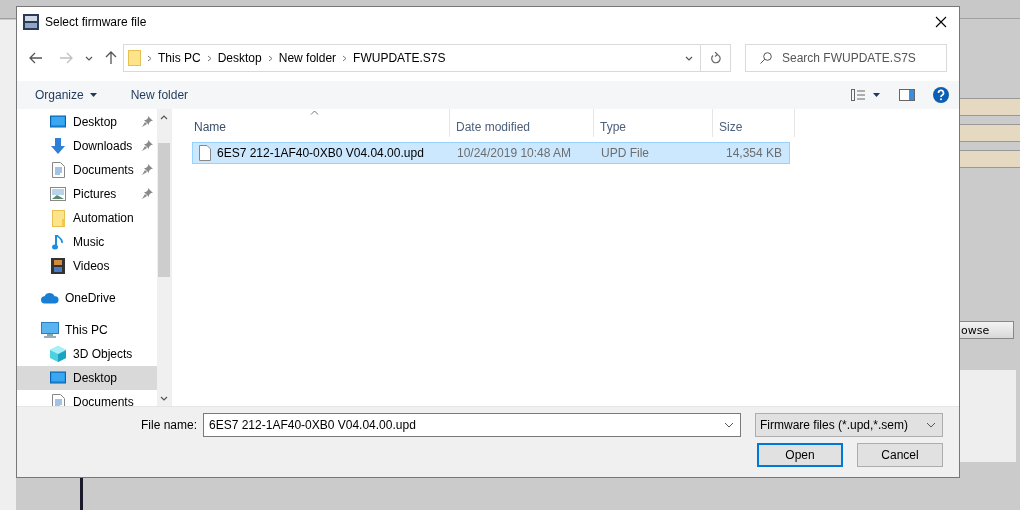  I want to click on view-options-icon, so click(866, 95).